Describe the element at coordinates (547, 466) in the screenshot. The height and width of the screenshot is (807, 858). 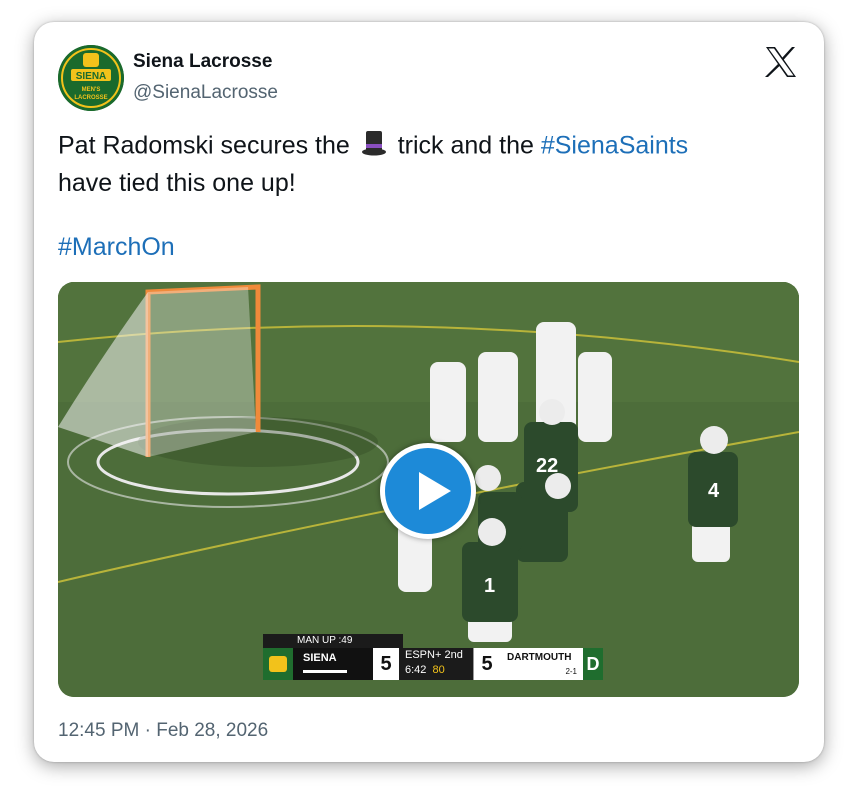
I see `svg-text: 22` at that location.